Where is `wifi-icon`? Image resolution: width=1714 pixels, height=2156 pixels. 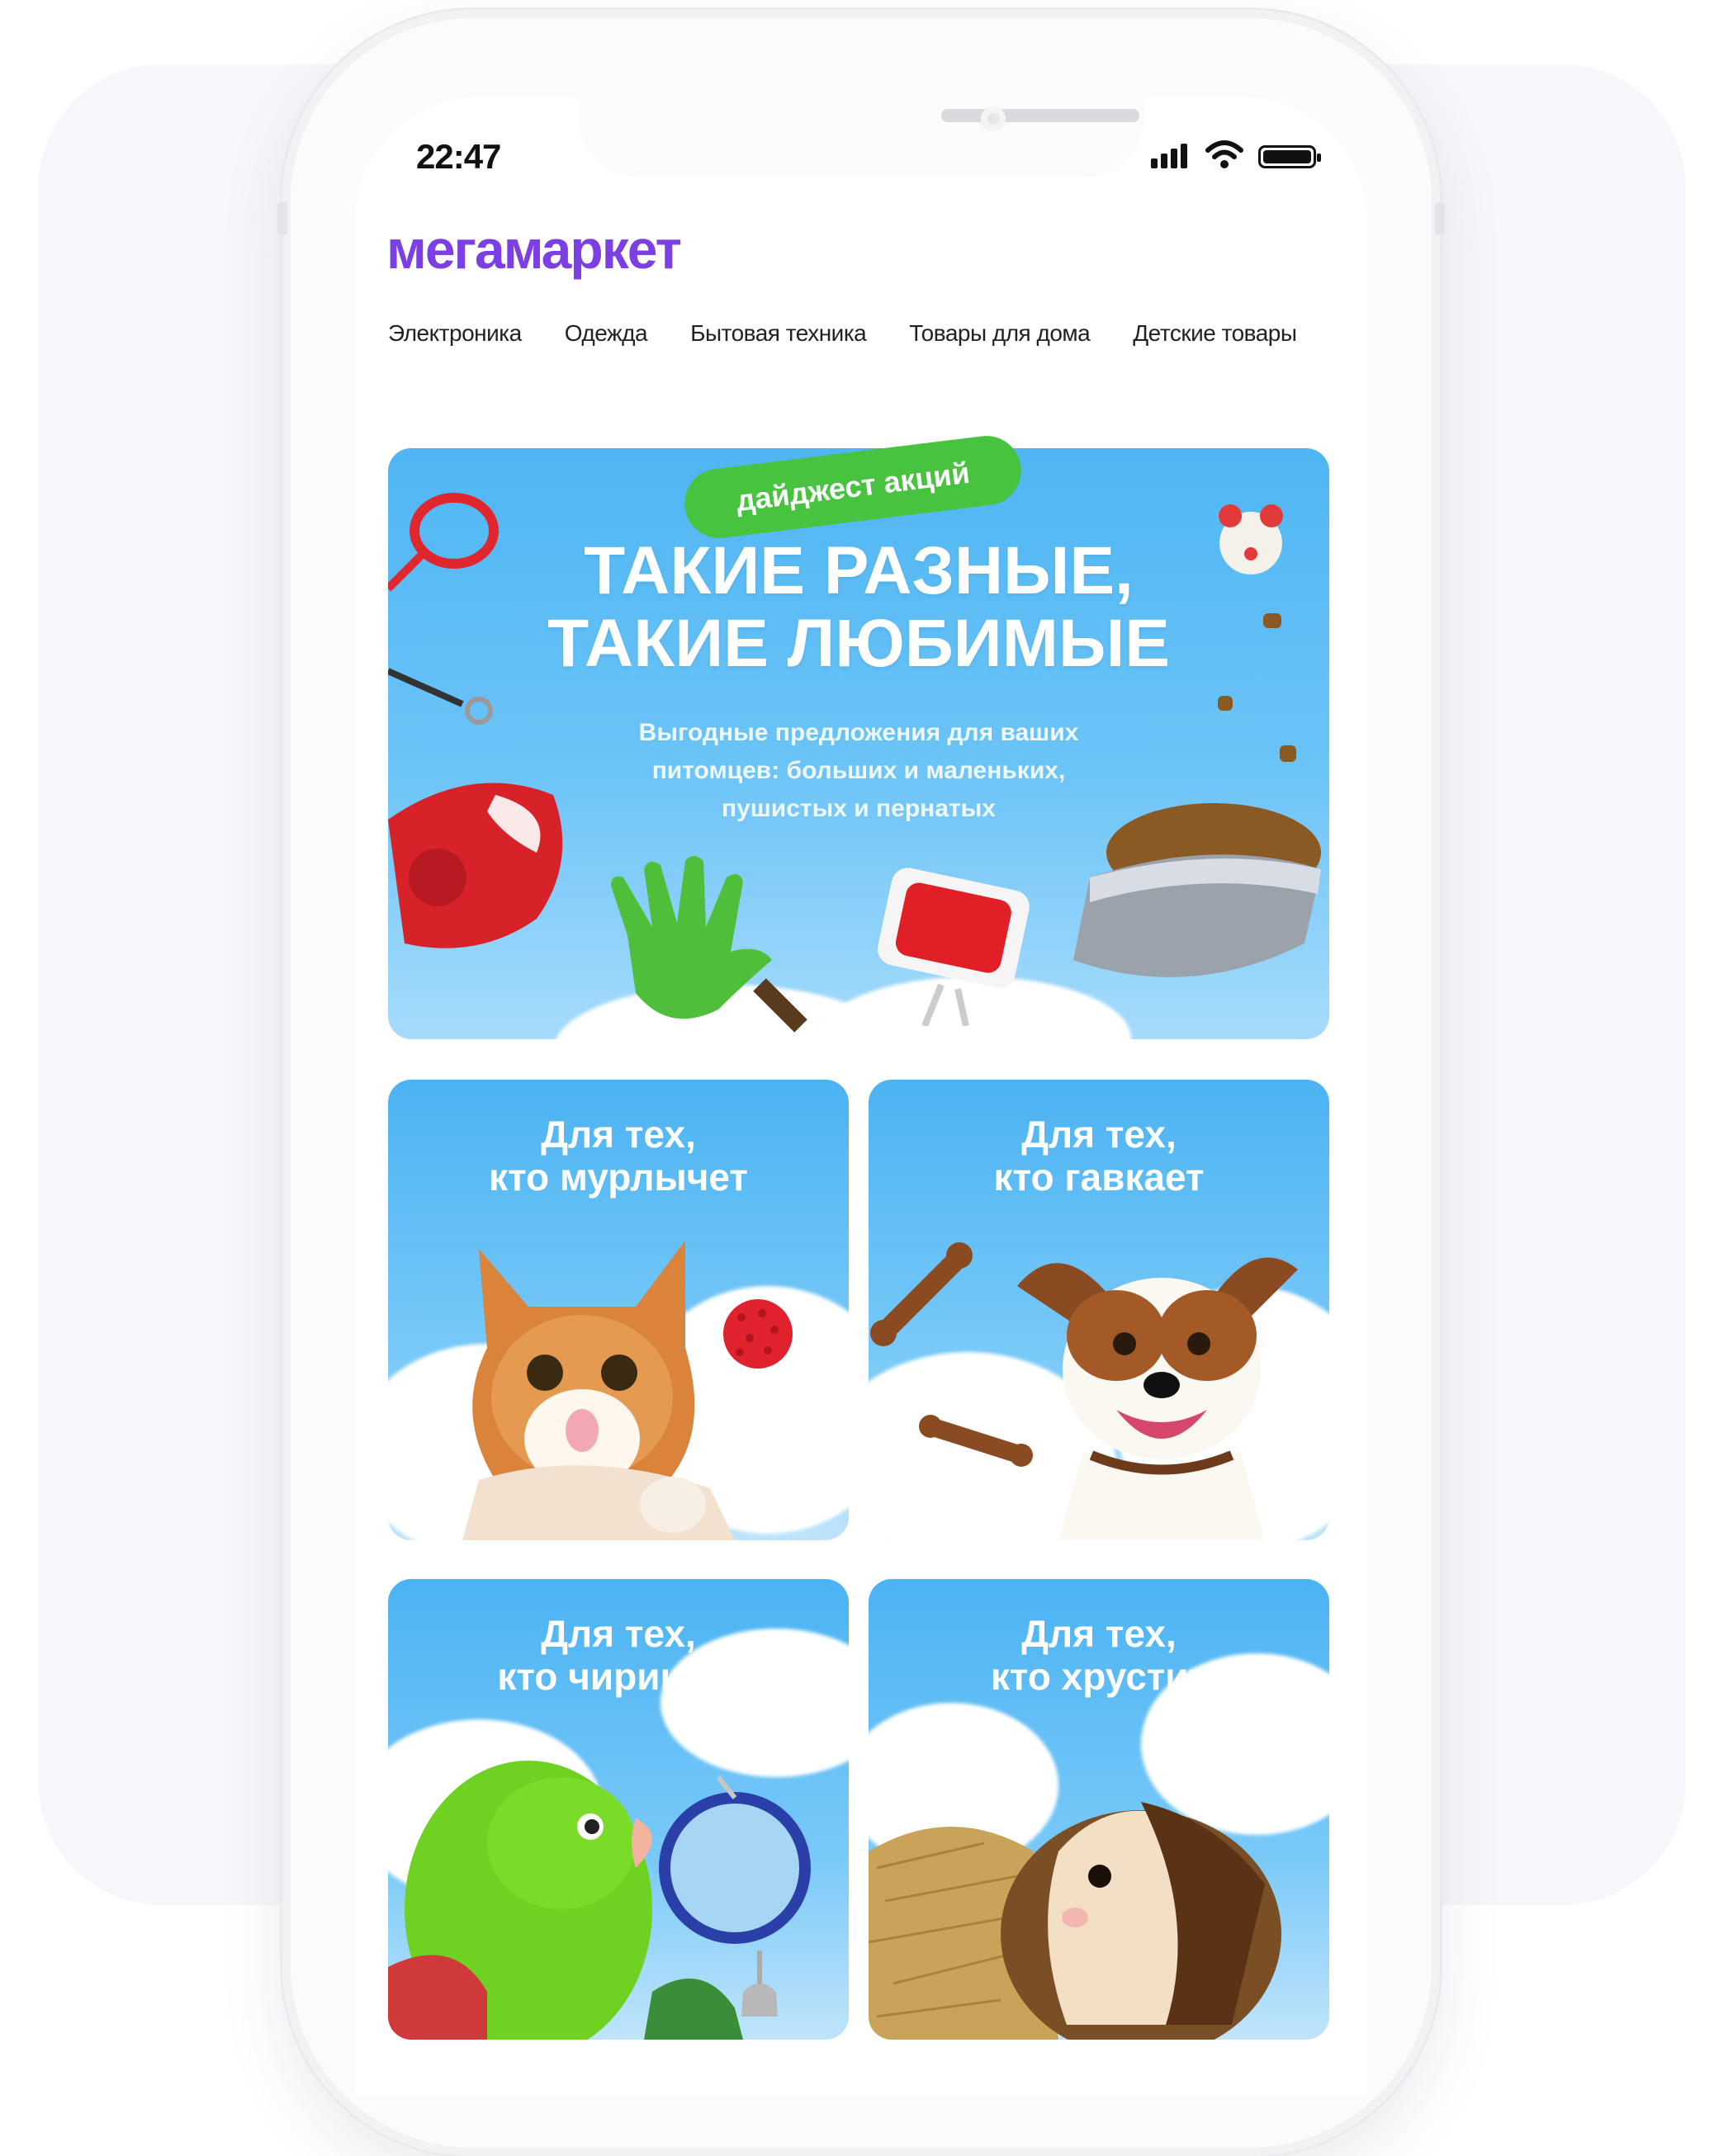
wifi-icon is located at coordinates (1224, 154).